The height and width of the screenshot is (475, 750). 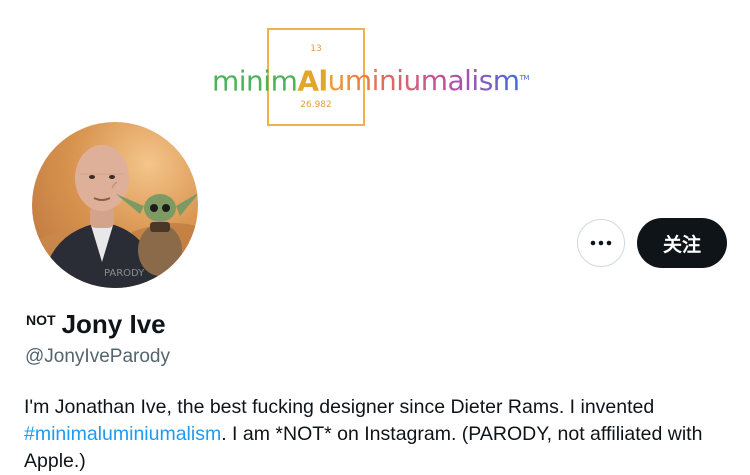 I want to click on avatar-illustration: PARODY, so click(x=115, y=216).